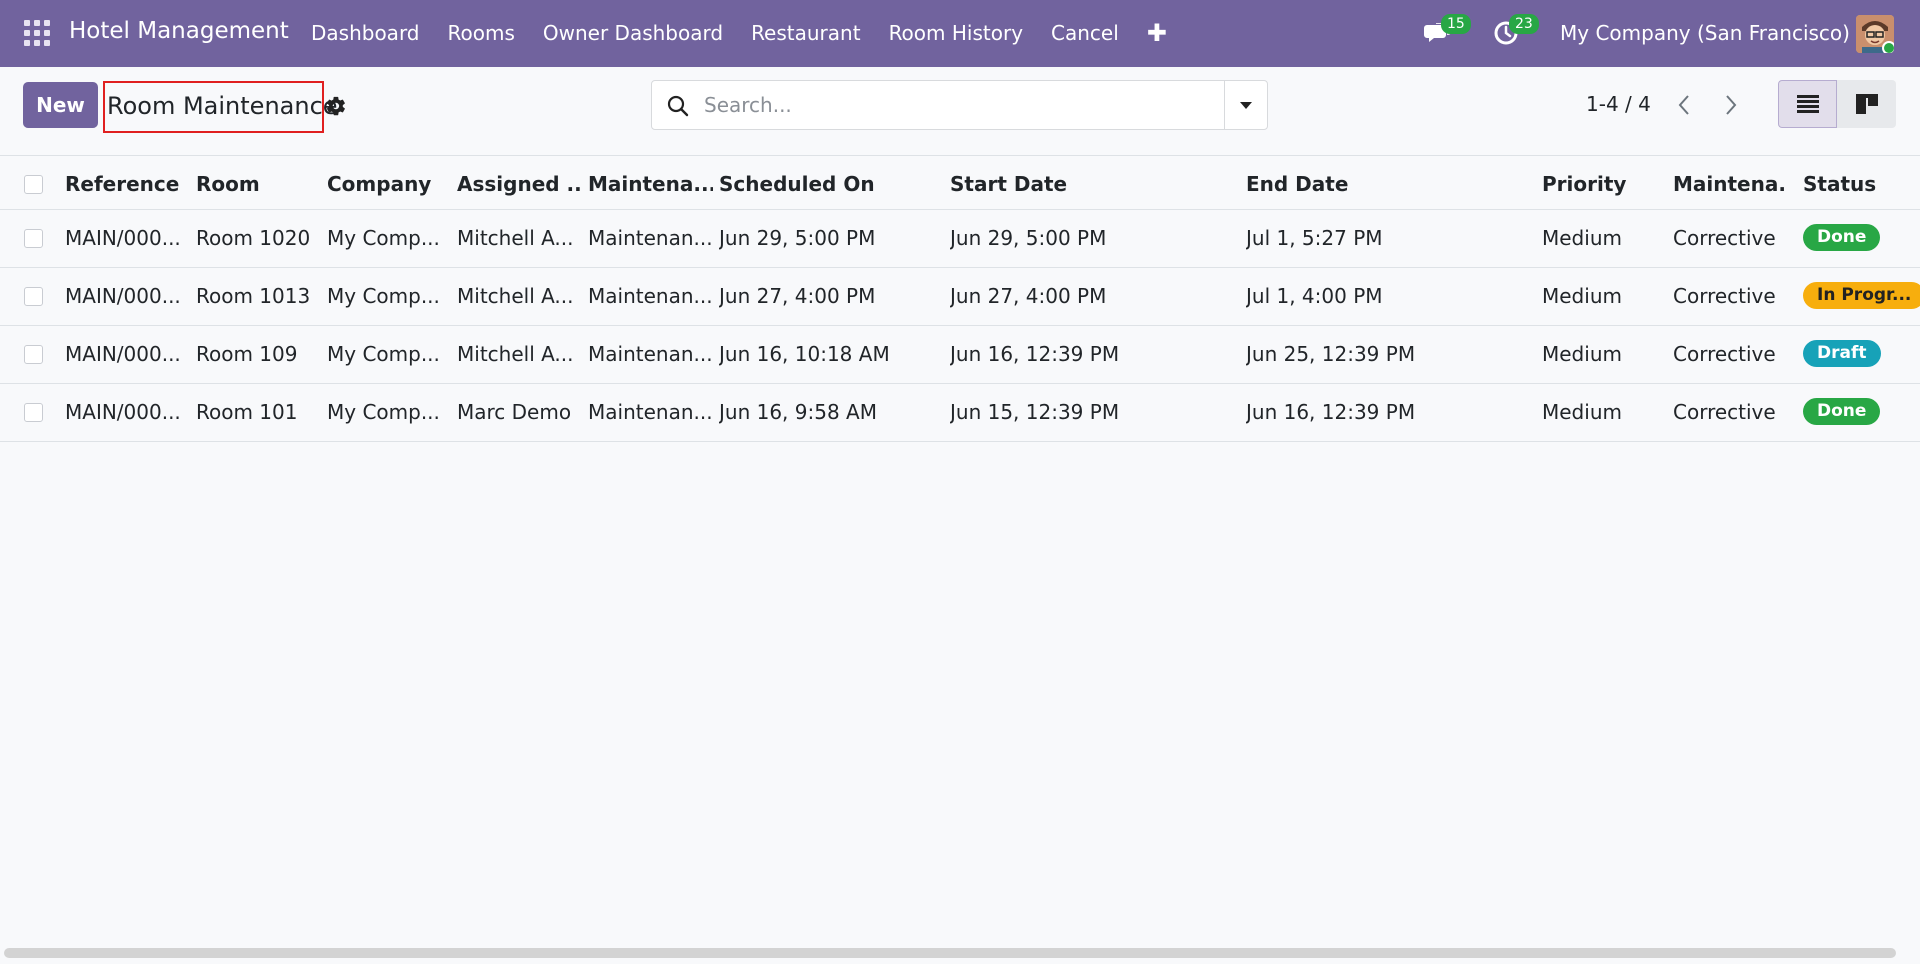  I want to click on cell-room: Room 101, so click(247, 412).